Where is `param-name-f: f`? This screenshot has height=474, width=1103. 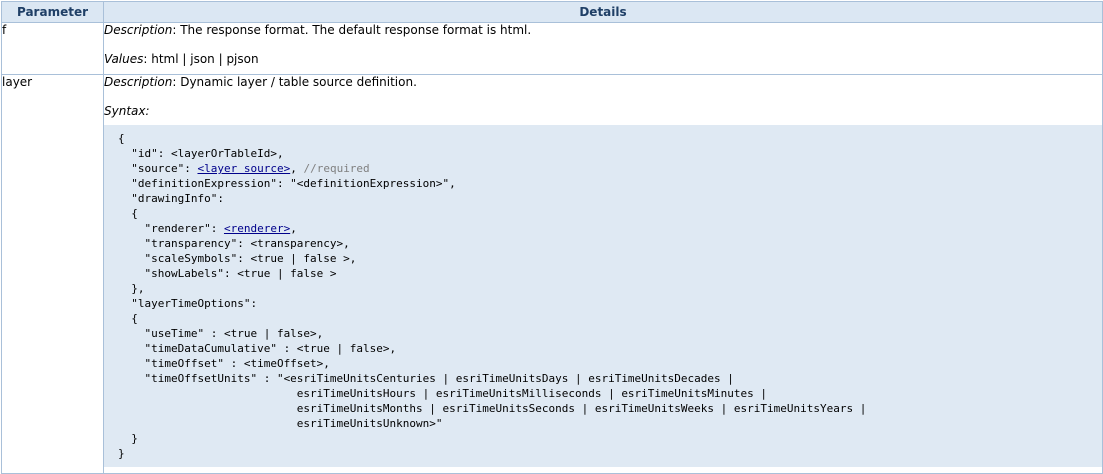
param-name-f: f is located at coordinates (52, 48).